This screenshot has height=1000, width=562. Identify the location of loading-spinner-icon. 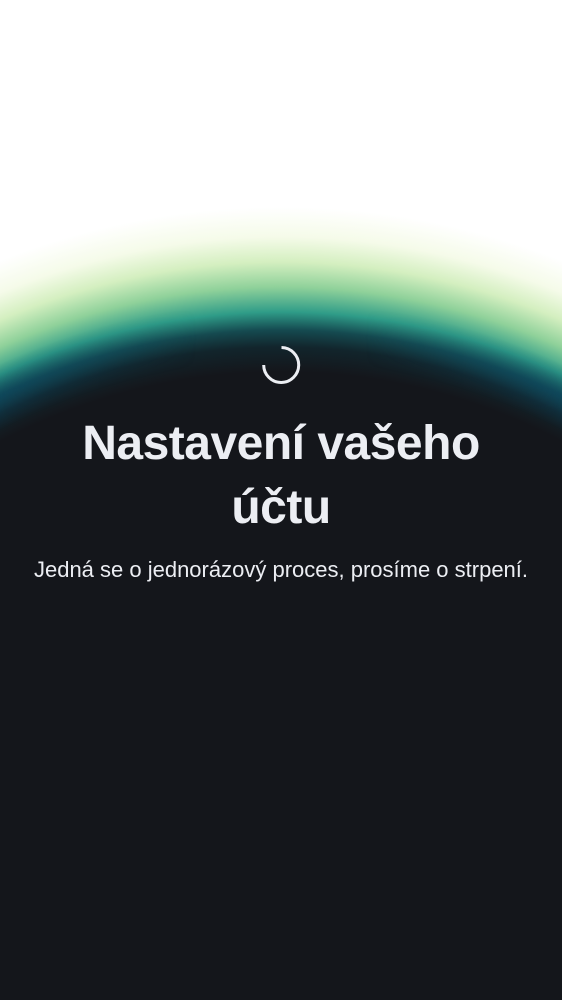
(281, 365).